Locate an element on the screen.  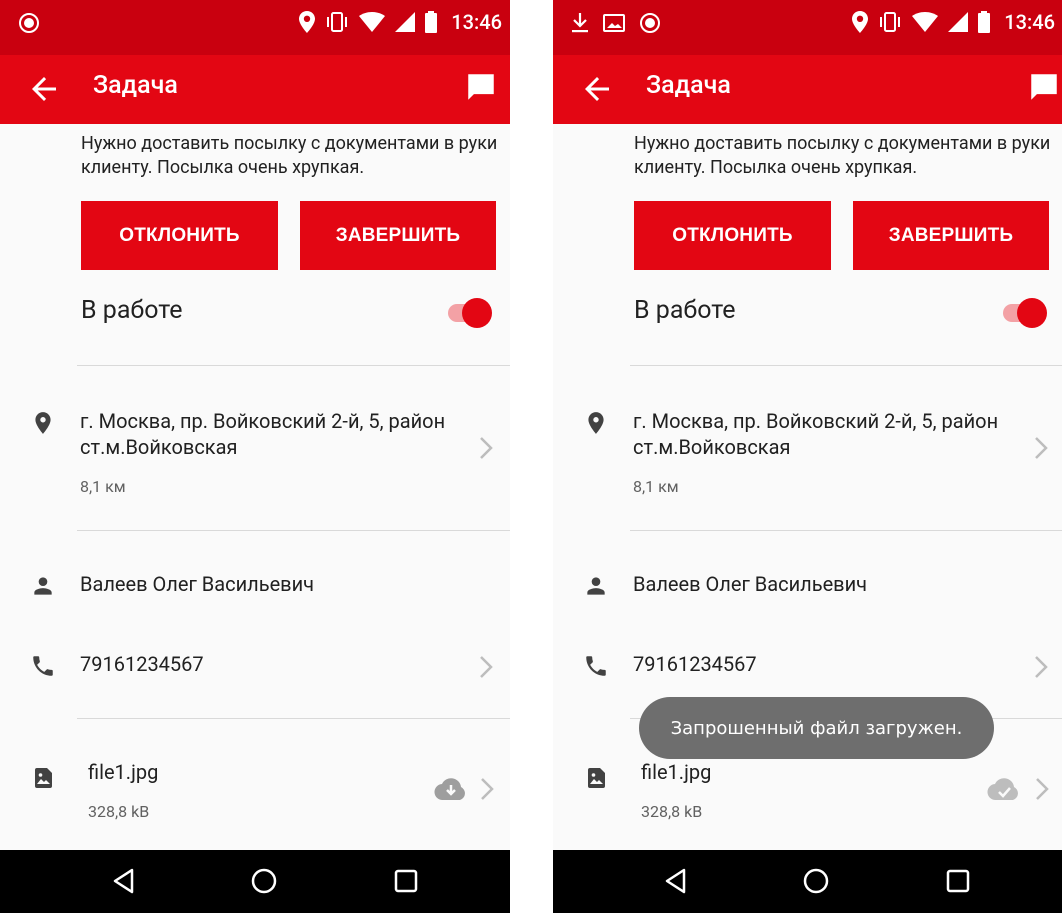
download-icon is located at coordinates (580, 23).